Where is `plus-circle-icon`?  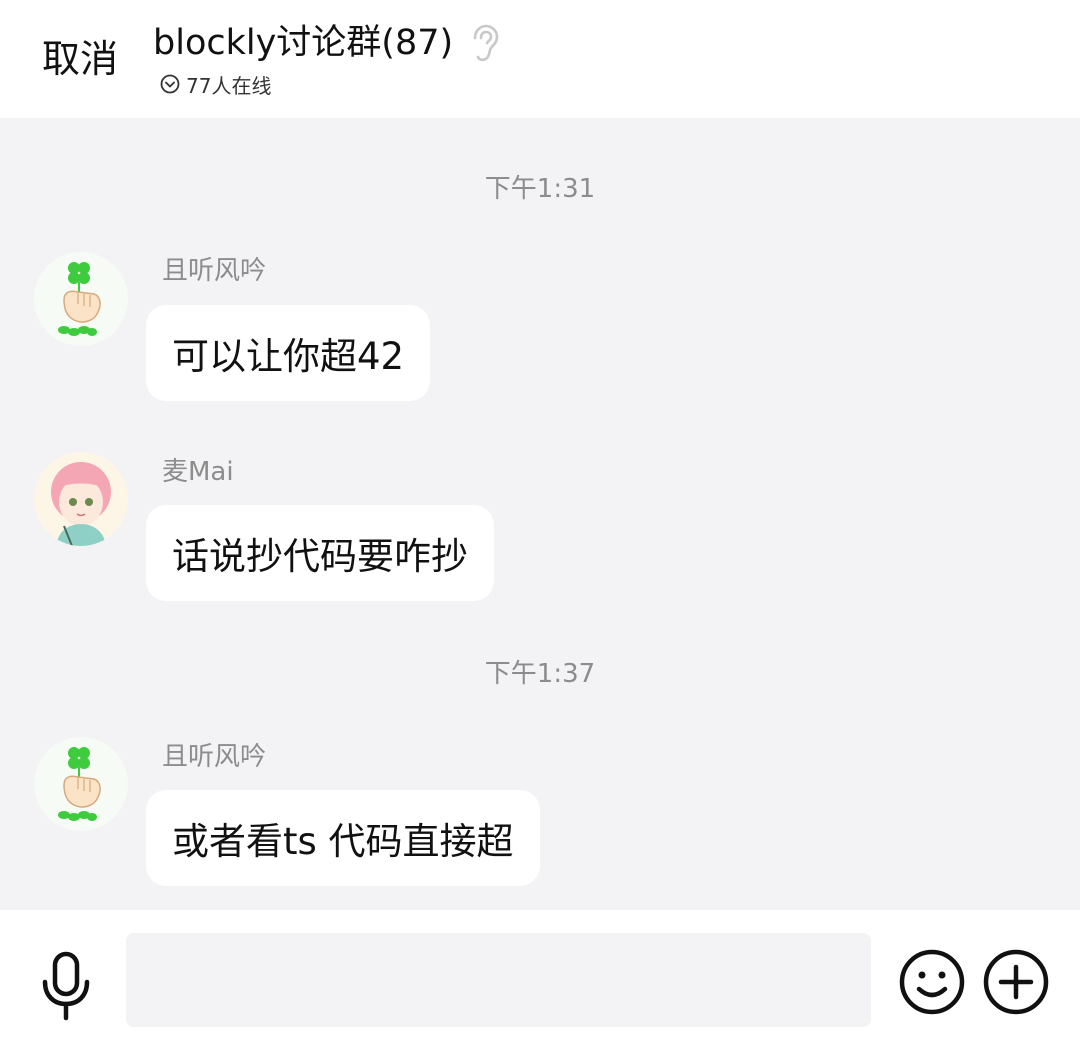
plus-circle-icon is located at coordinates (1016, 982).